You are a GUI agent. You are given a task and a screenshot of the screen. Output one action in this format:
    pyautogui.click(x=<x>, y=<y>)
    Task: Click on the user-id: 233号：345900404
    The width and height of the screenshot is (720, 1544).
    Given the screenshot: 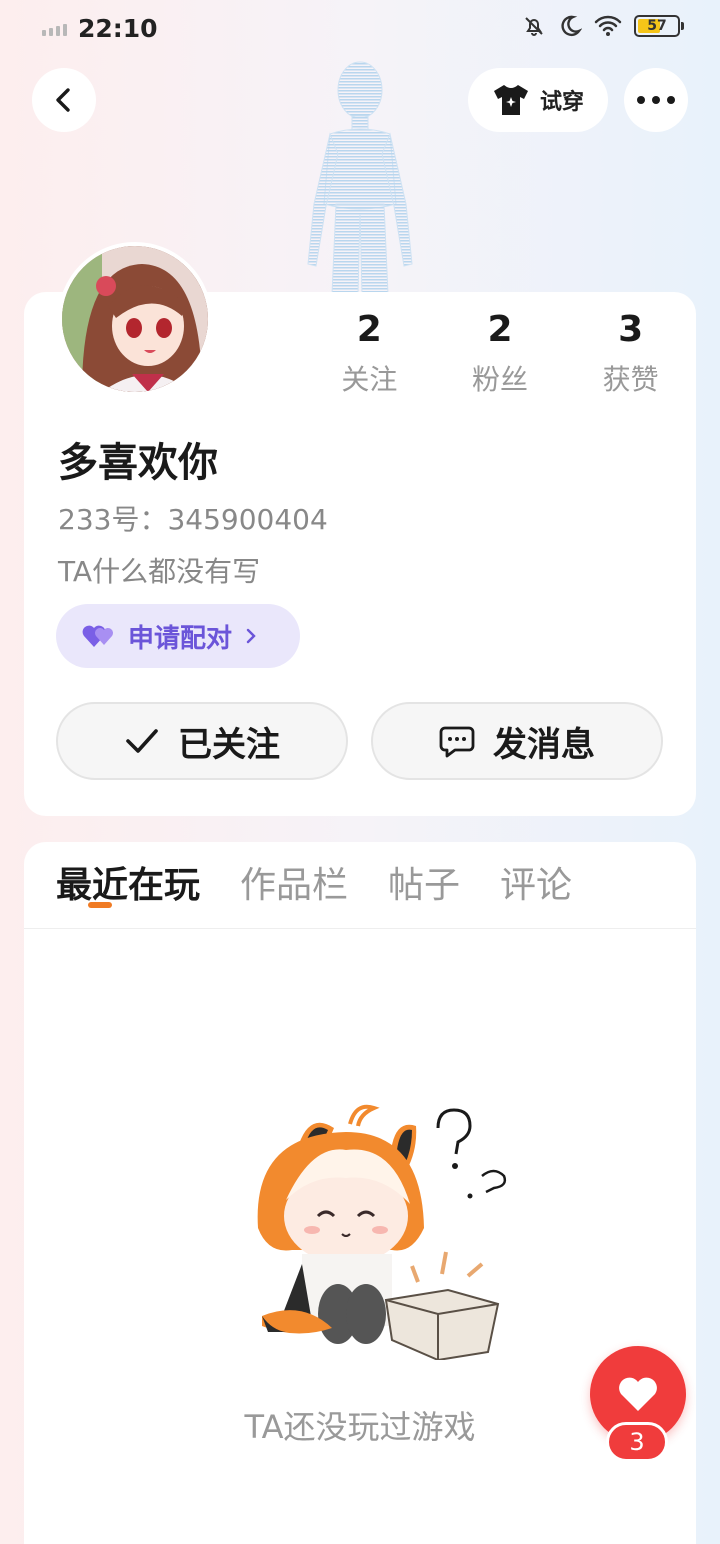 What is the action you would take?
    pyautogui.click(x=193, y=519)
    